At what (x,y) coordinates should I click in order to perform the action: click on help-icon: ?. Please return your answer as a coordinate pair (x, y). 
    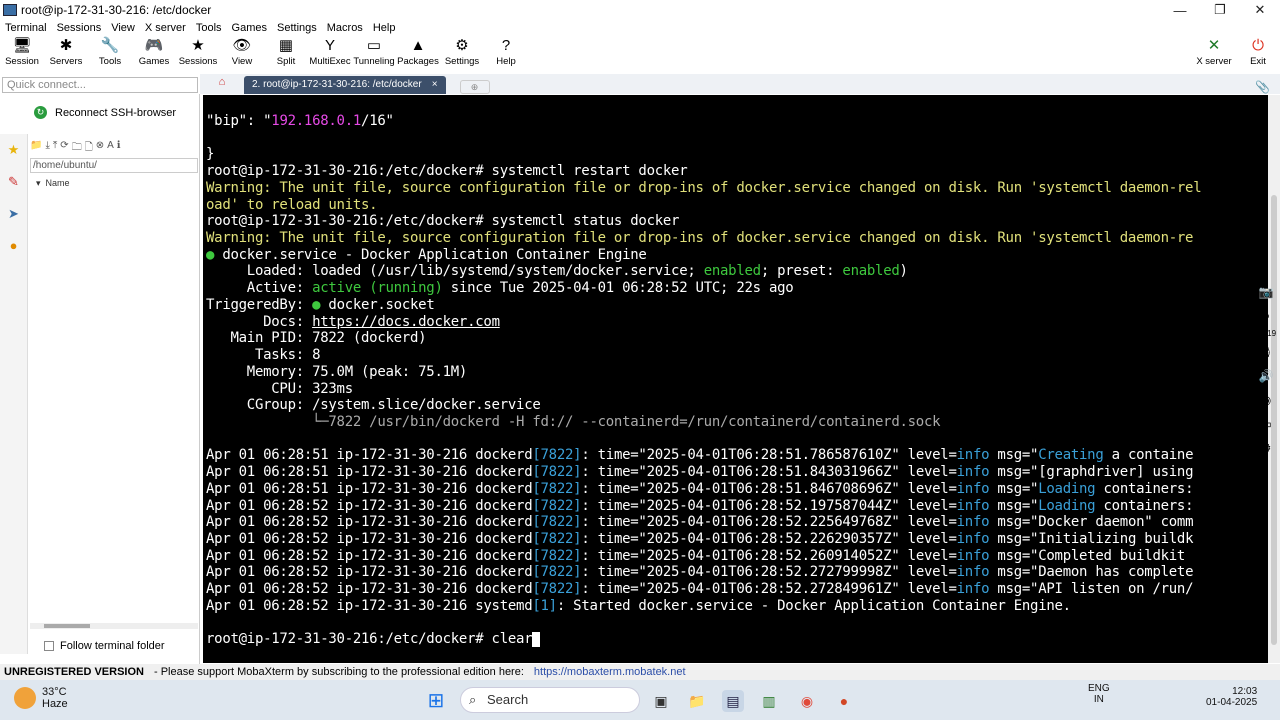
    Looking at the image, I should click on (506, 45).